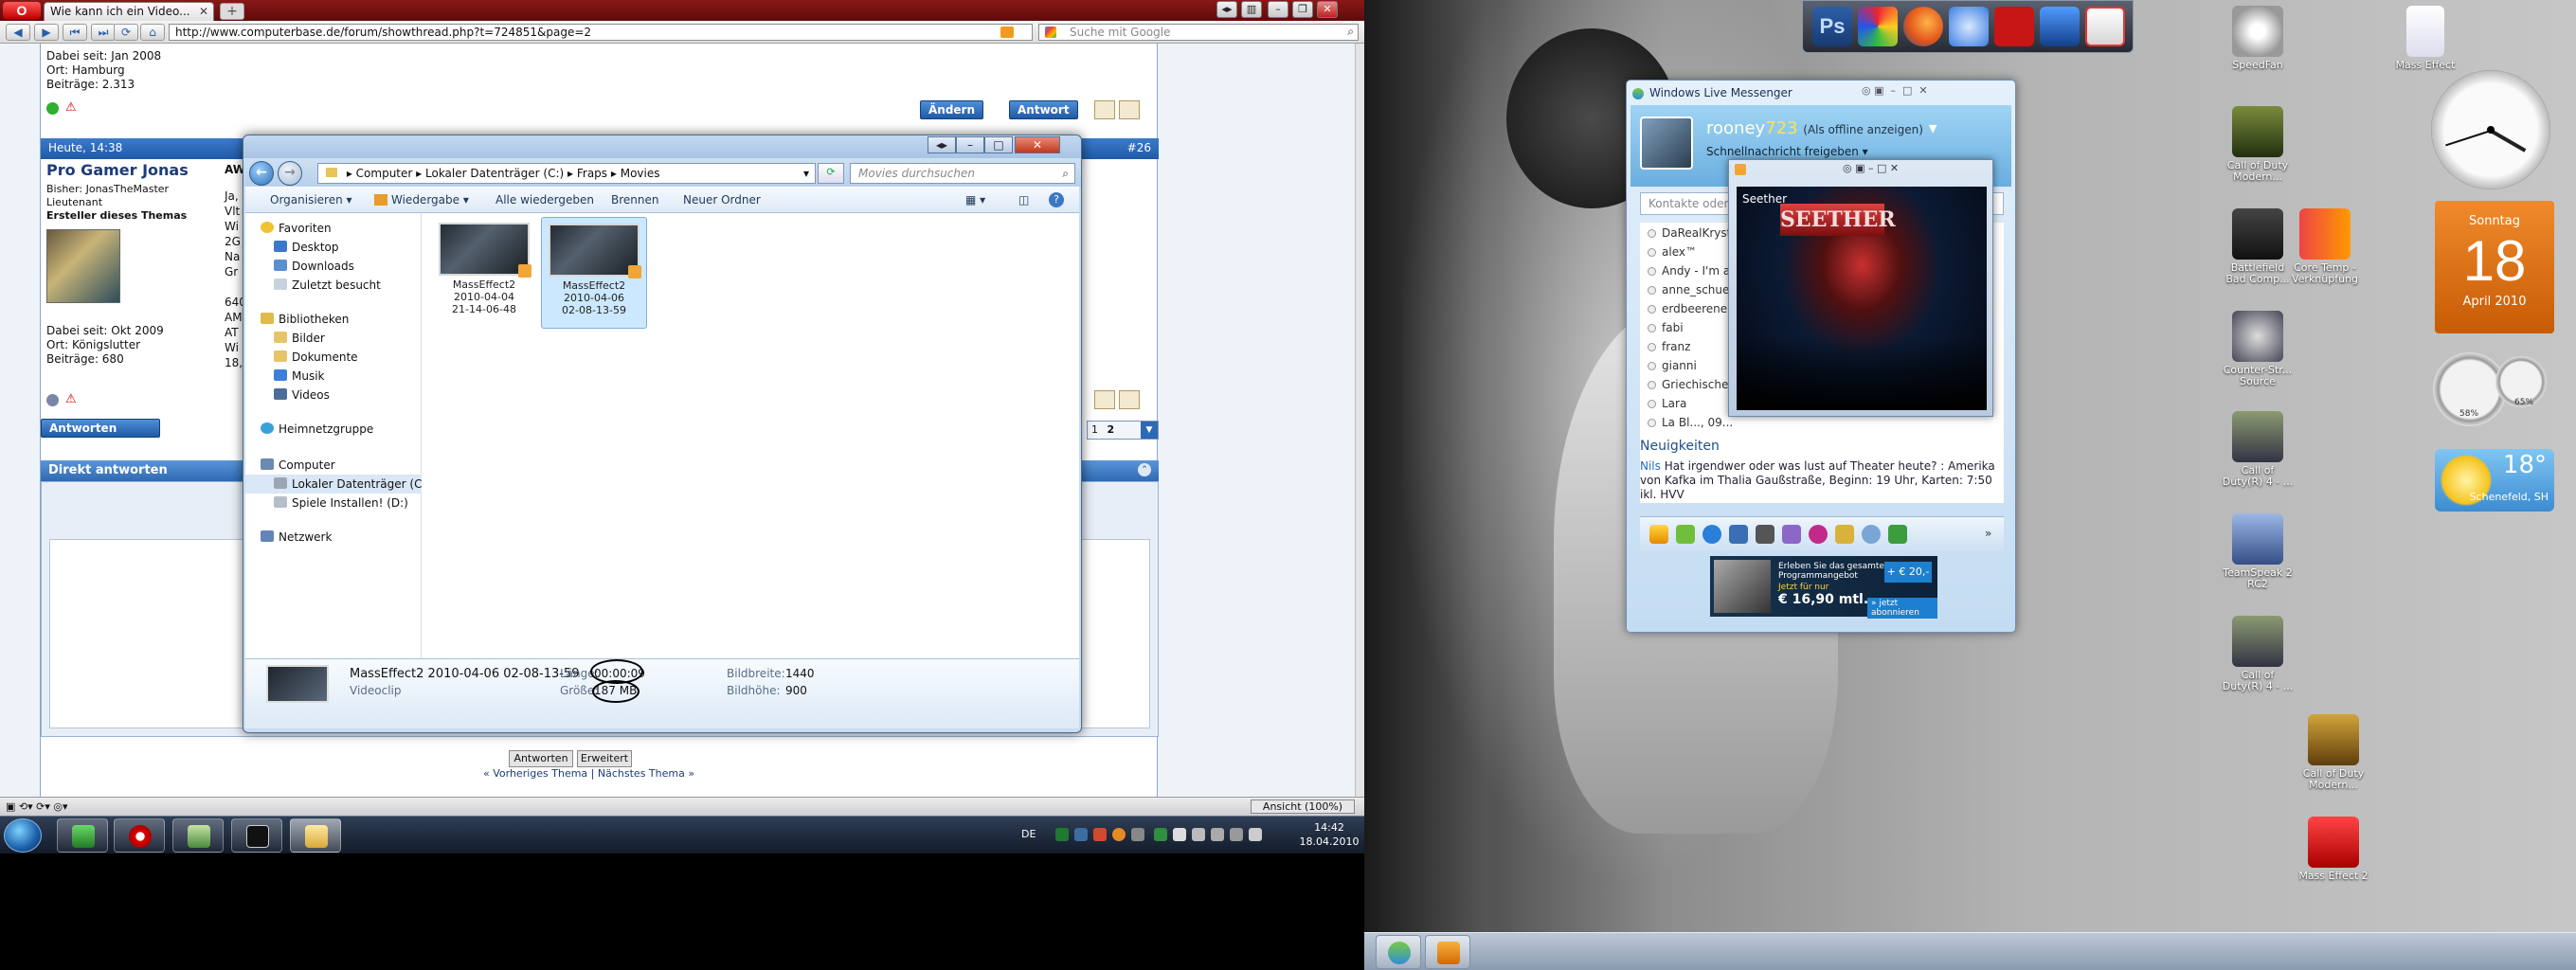 The width and height of the screenshot is (2576, 970). I want to click on organize-menu: Organisieren ▾, so click(311, 200).